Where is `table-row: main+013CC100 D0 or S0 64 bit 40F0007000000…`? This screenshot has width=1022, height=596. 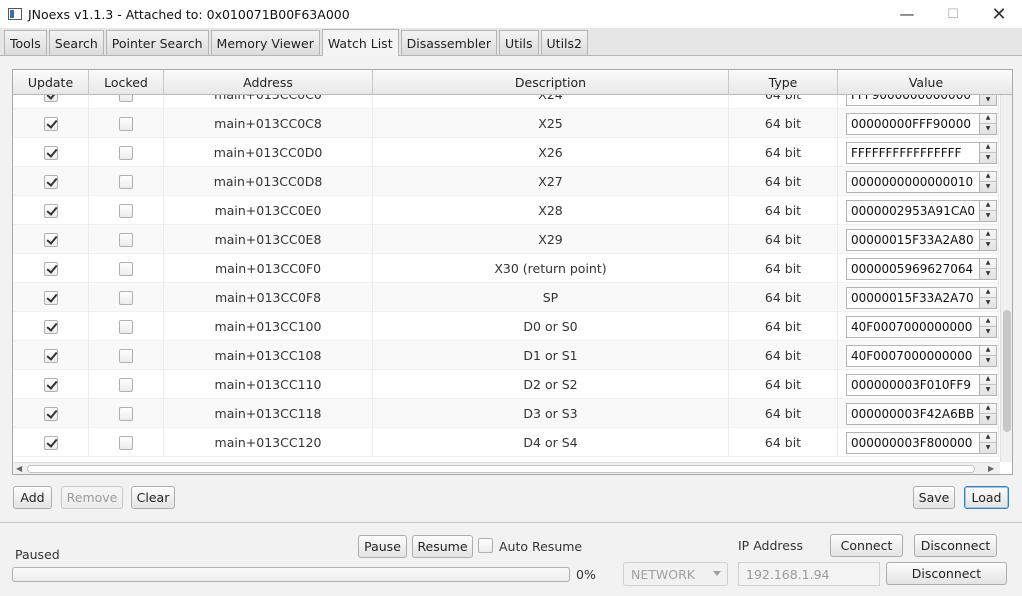 table-row: main+013CC100 D0 or S0 64 bit 40F0007000000… is located at coordinates (506, 326).